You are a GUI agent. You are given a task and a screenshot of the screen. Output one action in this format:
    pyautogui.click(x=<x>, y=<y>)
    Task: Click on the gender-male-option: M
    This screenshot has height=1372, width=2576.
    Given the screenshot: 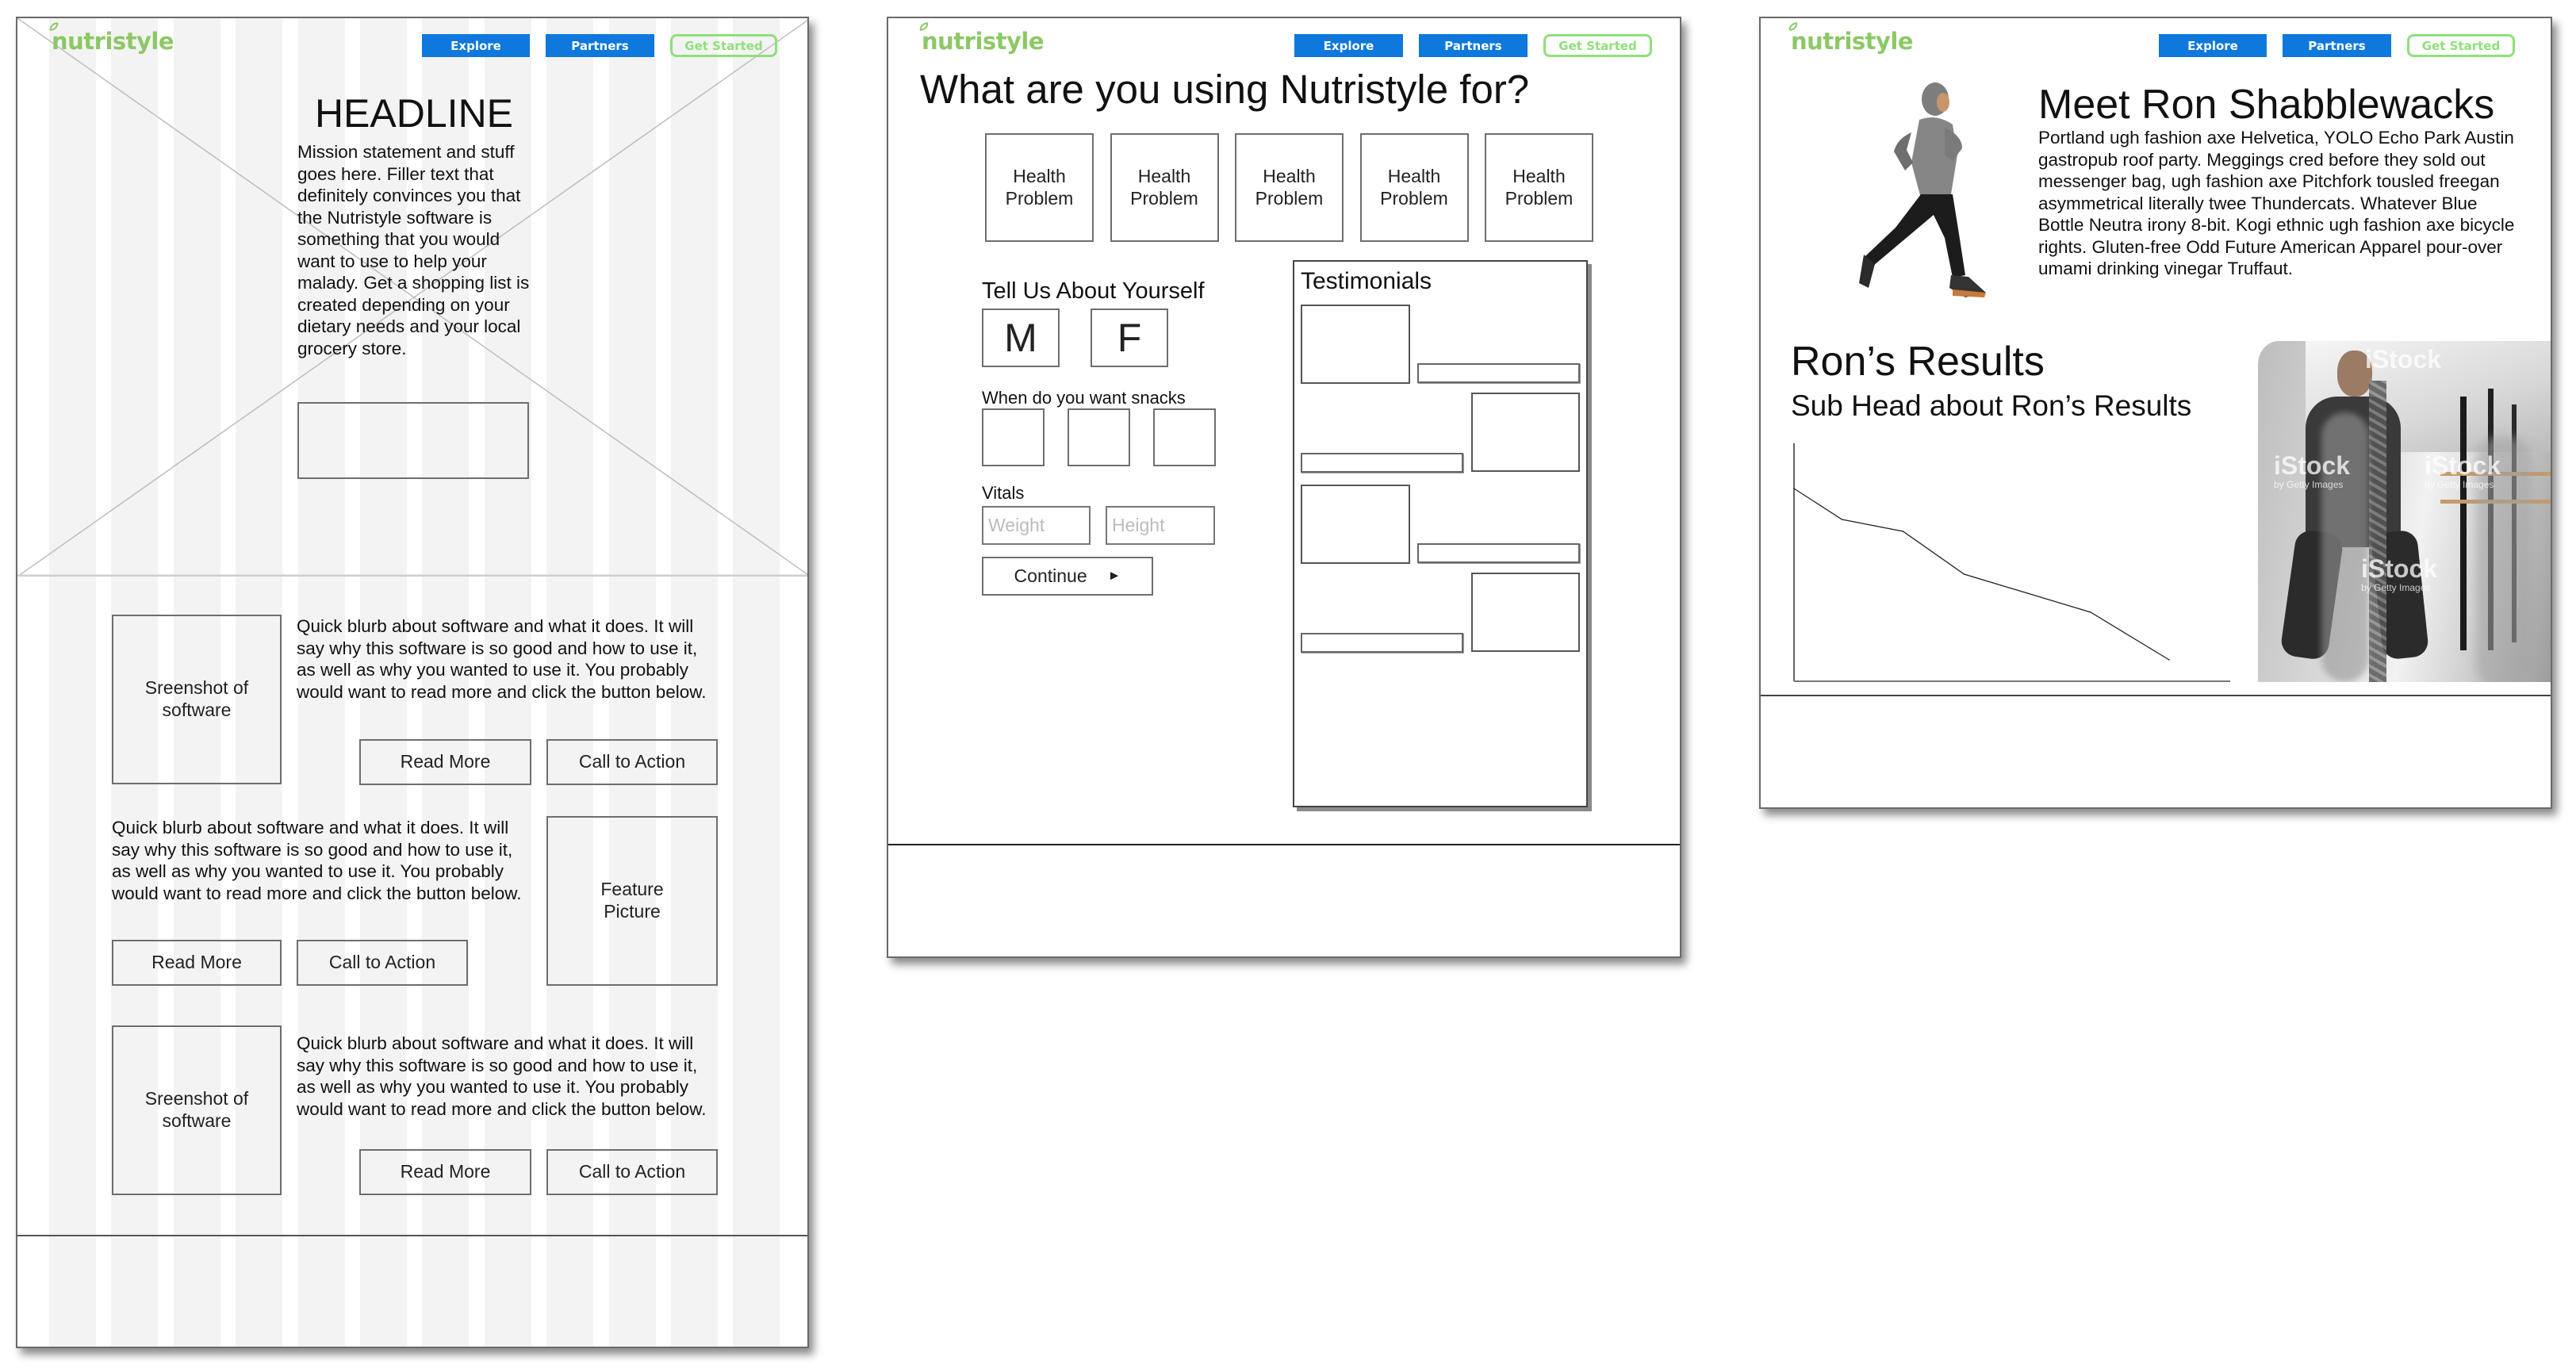 What is the action you would take?
    pyautogui.click(x=1021, y=338)
    